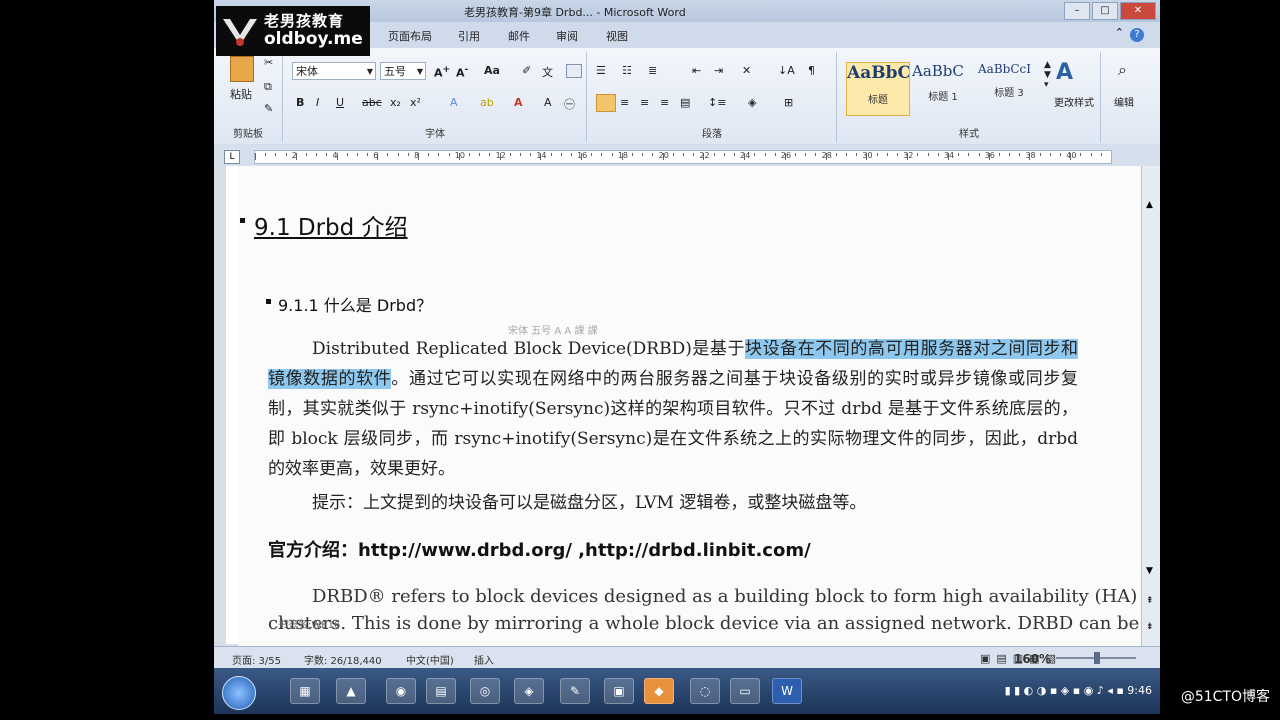 This screenshot has height=720, width=1280. I want to click on grow-font-icon: A+, so click(442, 72).